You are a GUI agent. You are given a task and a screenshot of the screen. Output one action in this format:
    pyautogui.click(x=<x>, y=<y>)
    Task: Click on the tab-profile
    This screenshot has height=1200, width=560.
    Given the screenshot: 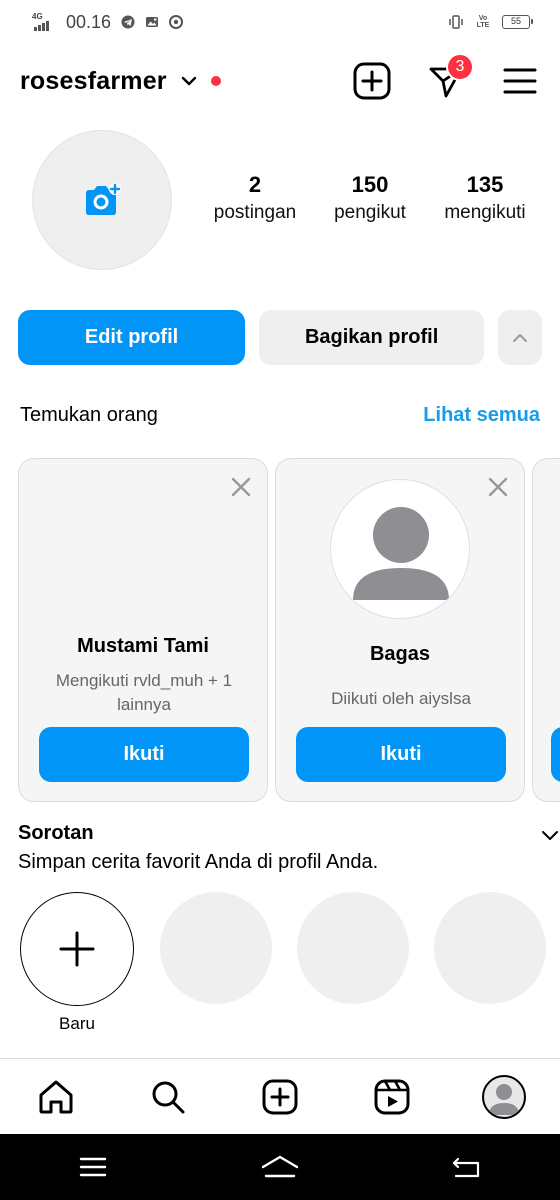 What is the action you would take?
    pyautogui.click(x=504, y=1097)
    